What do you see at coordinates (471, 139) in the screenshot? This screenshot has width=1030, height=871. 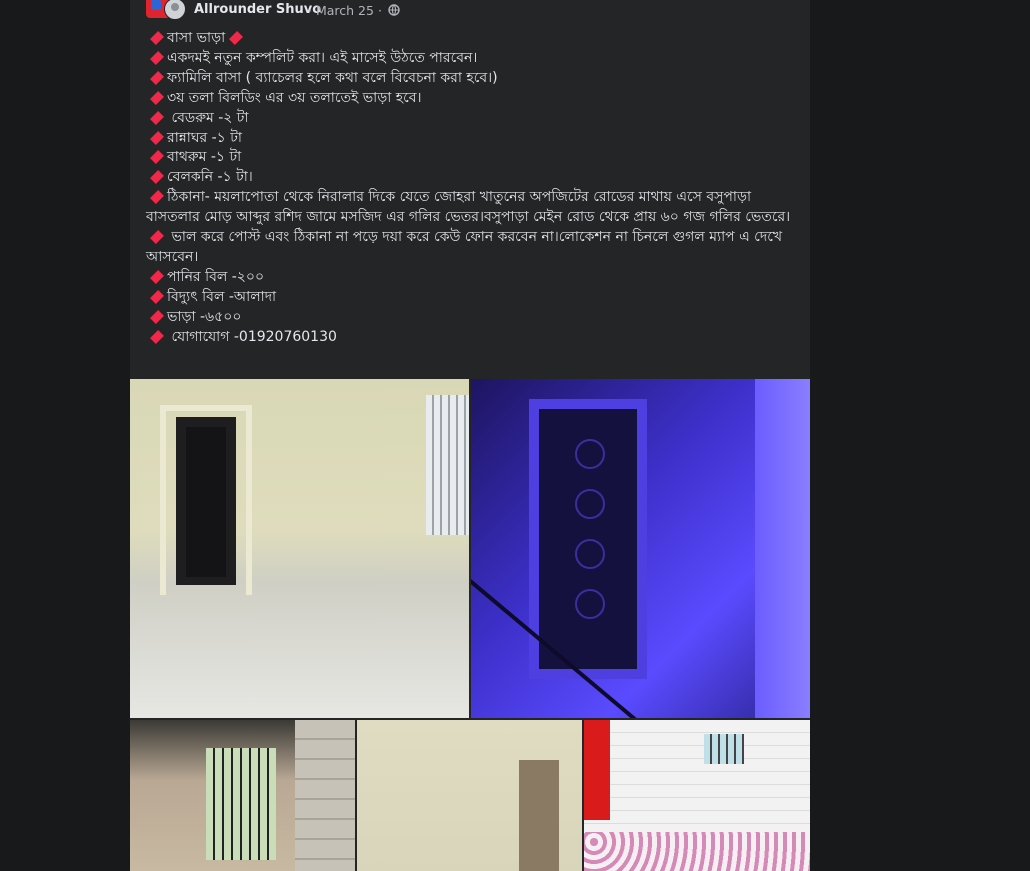 I see `text-line: রান্নাঘর -১ টা` at bounding box center [471, 139].